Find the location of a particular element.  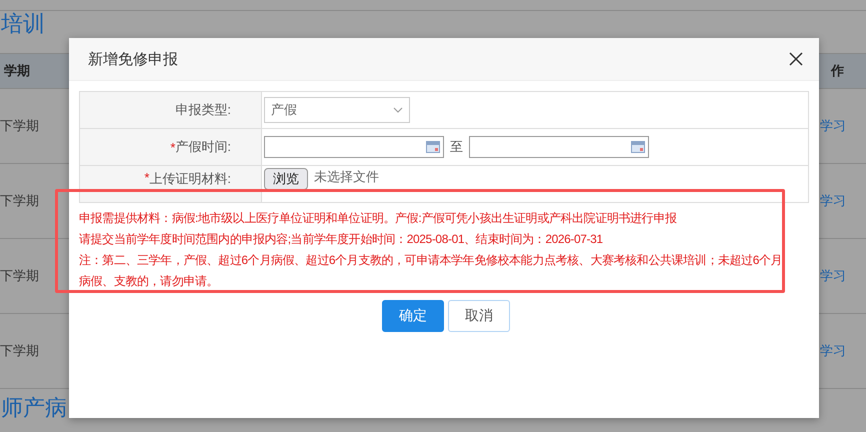

column-header: 作 is located at coordinates (837, 71).